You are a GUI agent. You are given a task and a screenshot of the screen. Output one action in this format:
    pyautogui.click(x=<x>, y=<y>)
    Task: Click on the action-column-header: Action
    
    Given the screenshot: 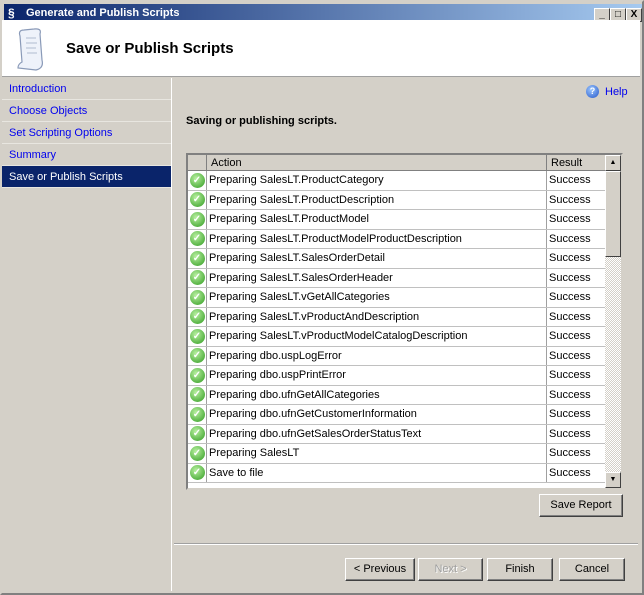 What is the action you would take?
    pyautogui.click(x=377, y=162)
    